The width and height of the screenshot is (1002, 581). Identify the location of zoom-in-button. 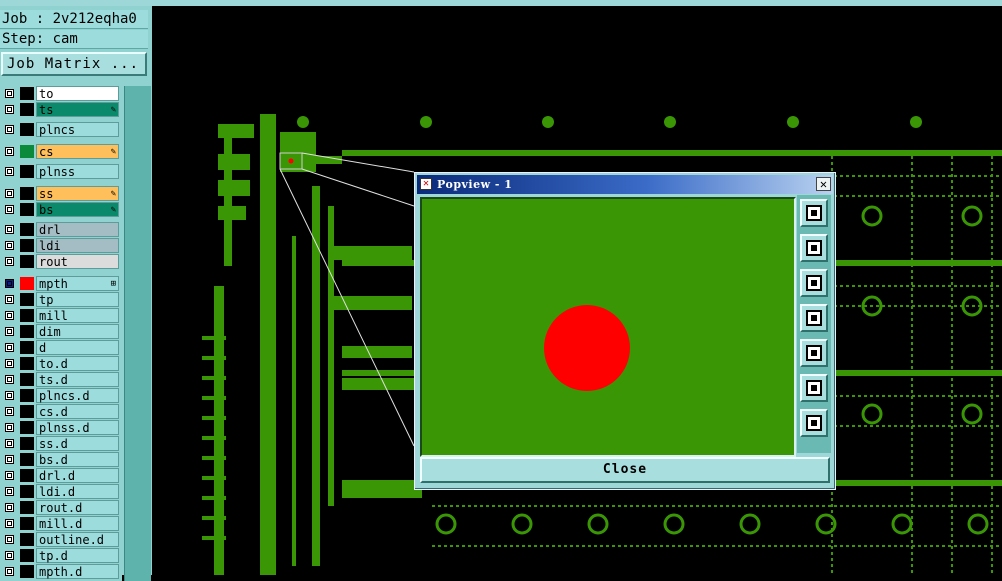
(814, 388).